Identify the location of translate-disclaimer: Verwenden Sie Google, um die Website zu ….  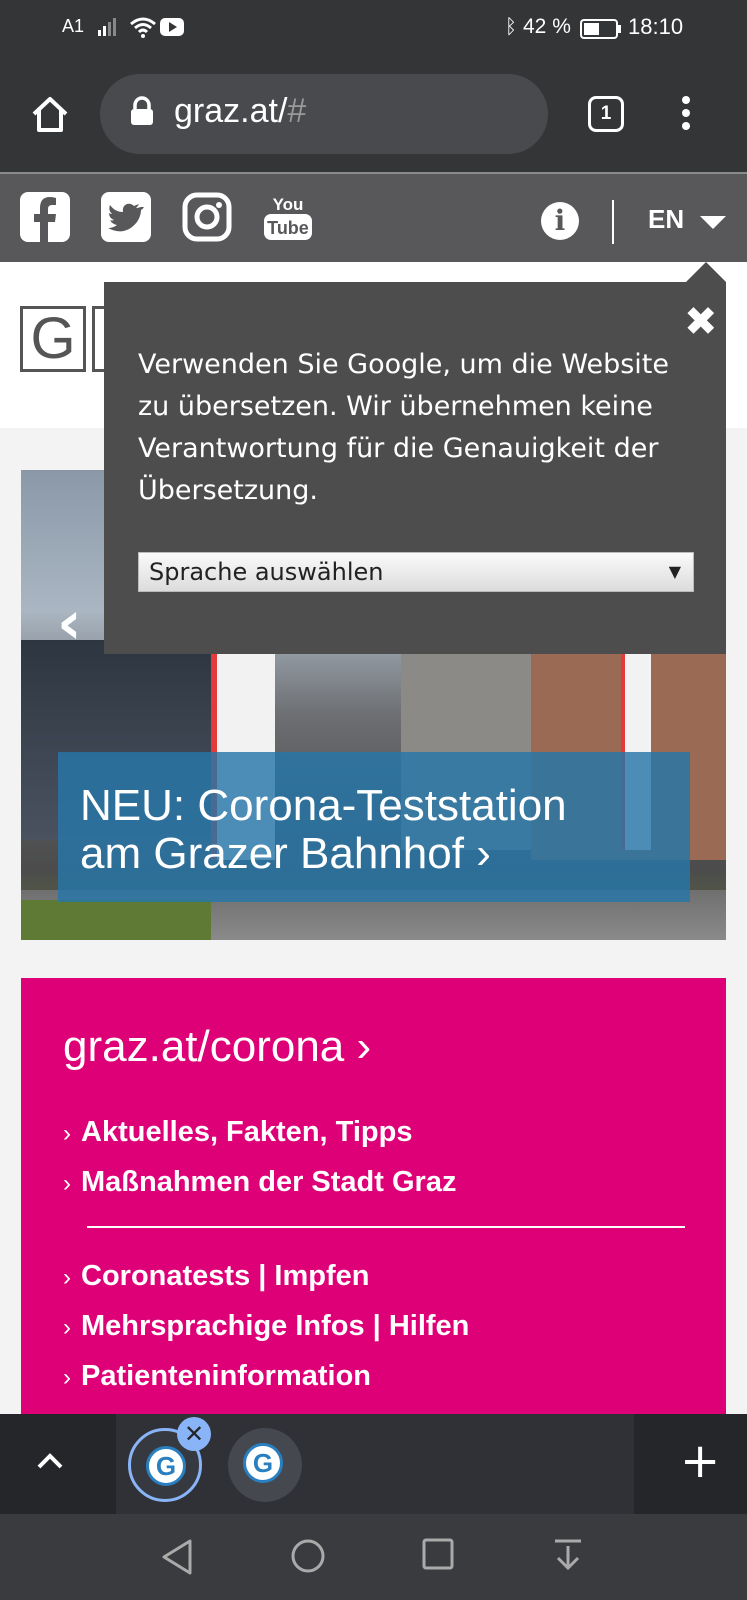
(404, 427).